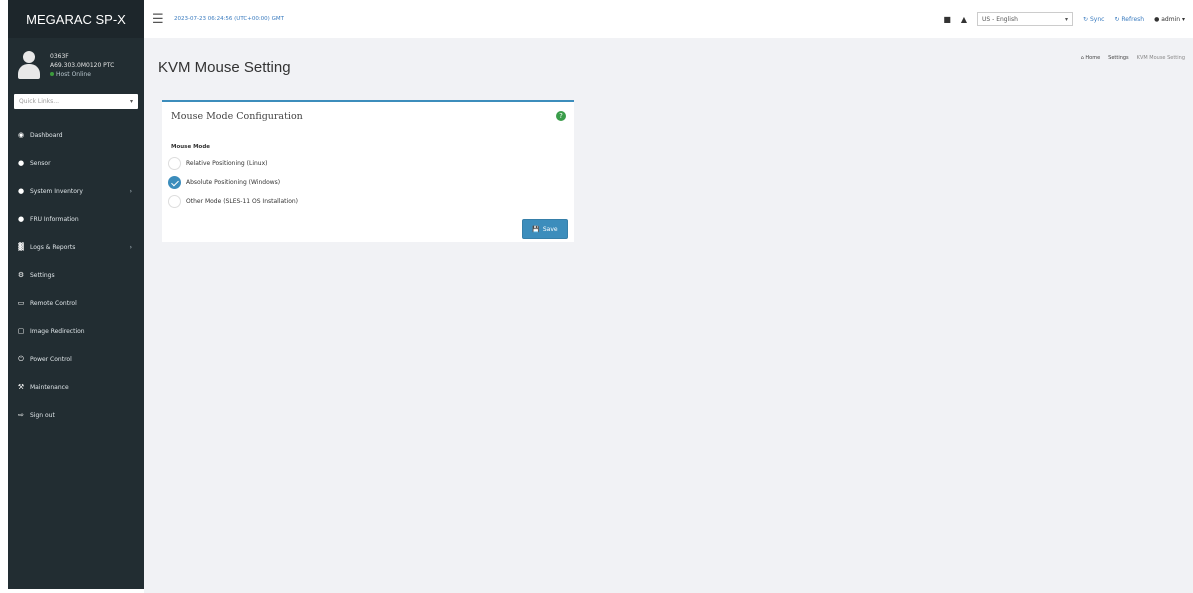 Image resolution: width=1193 pixels, height=593 pixels. Describe the element at coordinates (52, 73) in the screenshot. I see `status-dot-icon` at that location.